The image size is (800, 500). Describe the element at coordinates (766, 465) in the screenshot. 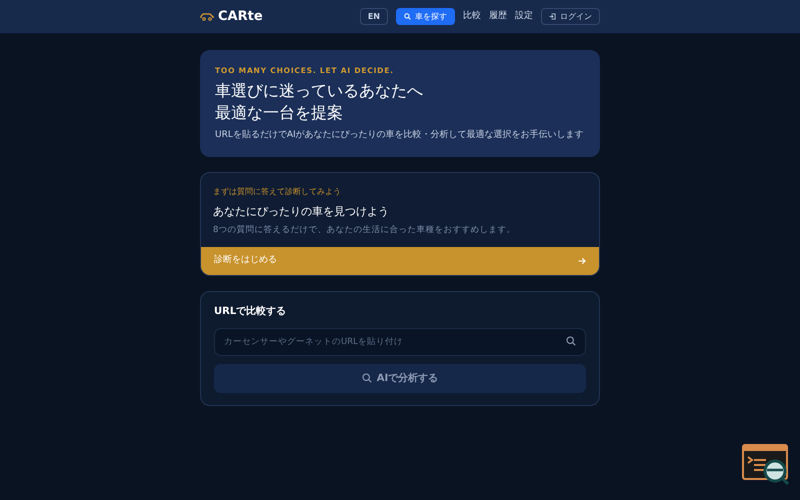

I see `code-search-icon` at that location.